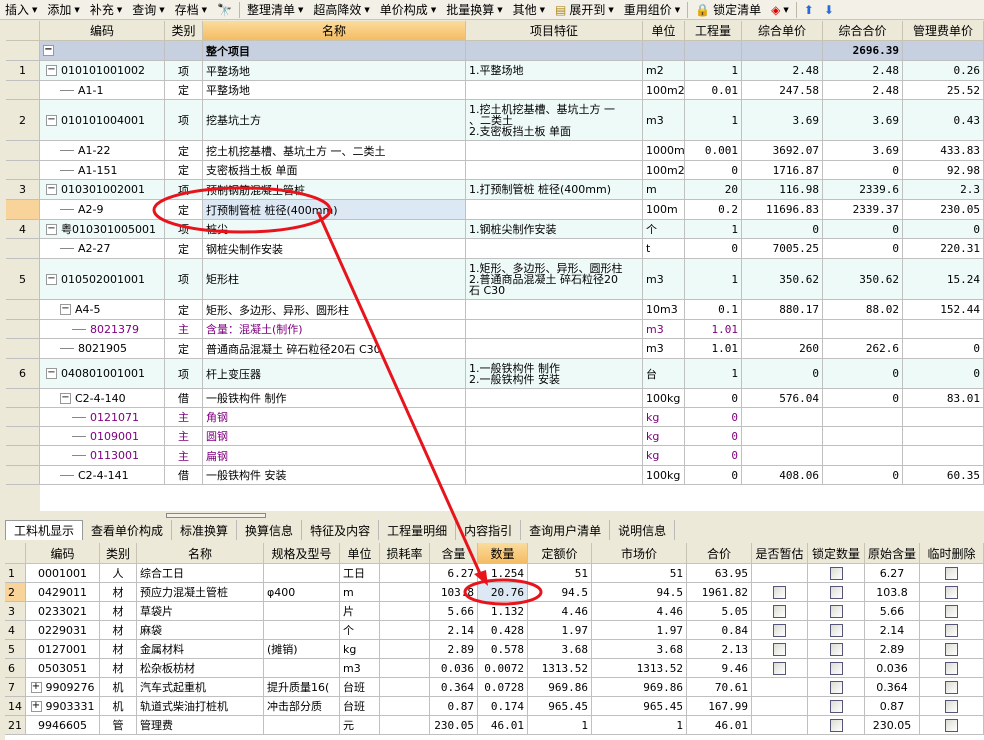  Describe the element at coordinates (454, 592) in the screenshot. I see `cell-content: 103.8` at that location.